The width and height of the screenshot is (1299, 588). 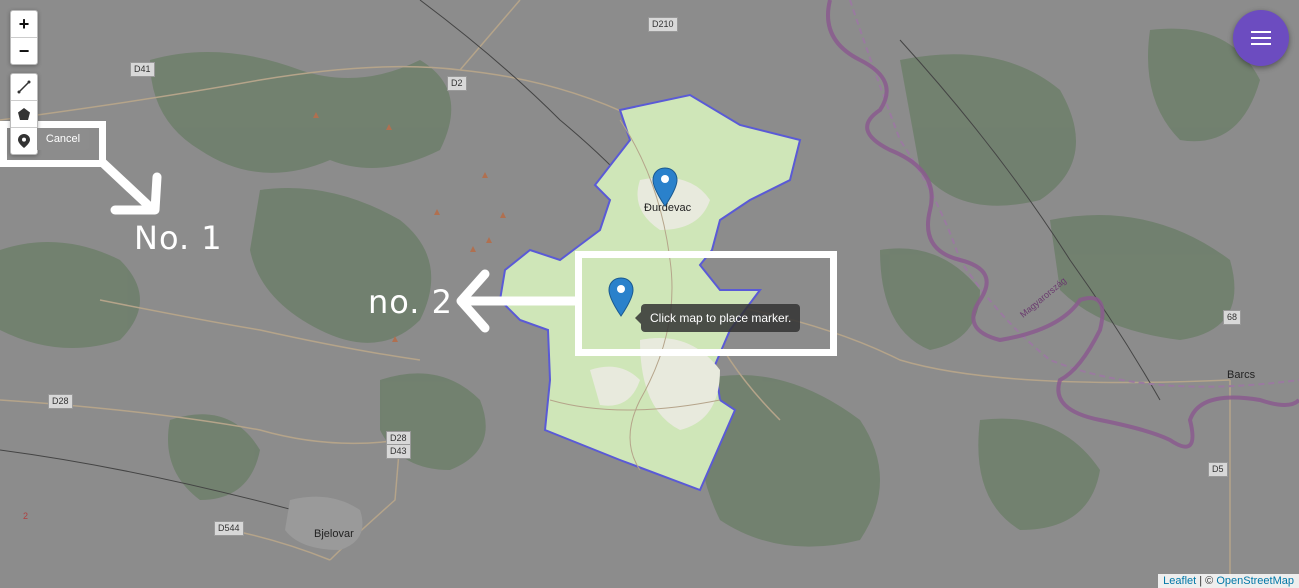 What do you see at coordinates (1179, 581) in the screenshot?
I see `leaflet-link: Leaflet` at bounding box center [1179, 581].